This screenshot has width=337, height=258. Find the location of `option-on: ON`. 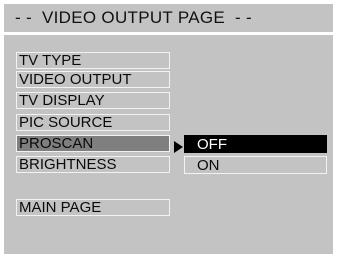

option-on: ON is located at coordinates (255, 165).